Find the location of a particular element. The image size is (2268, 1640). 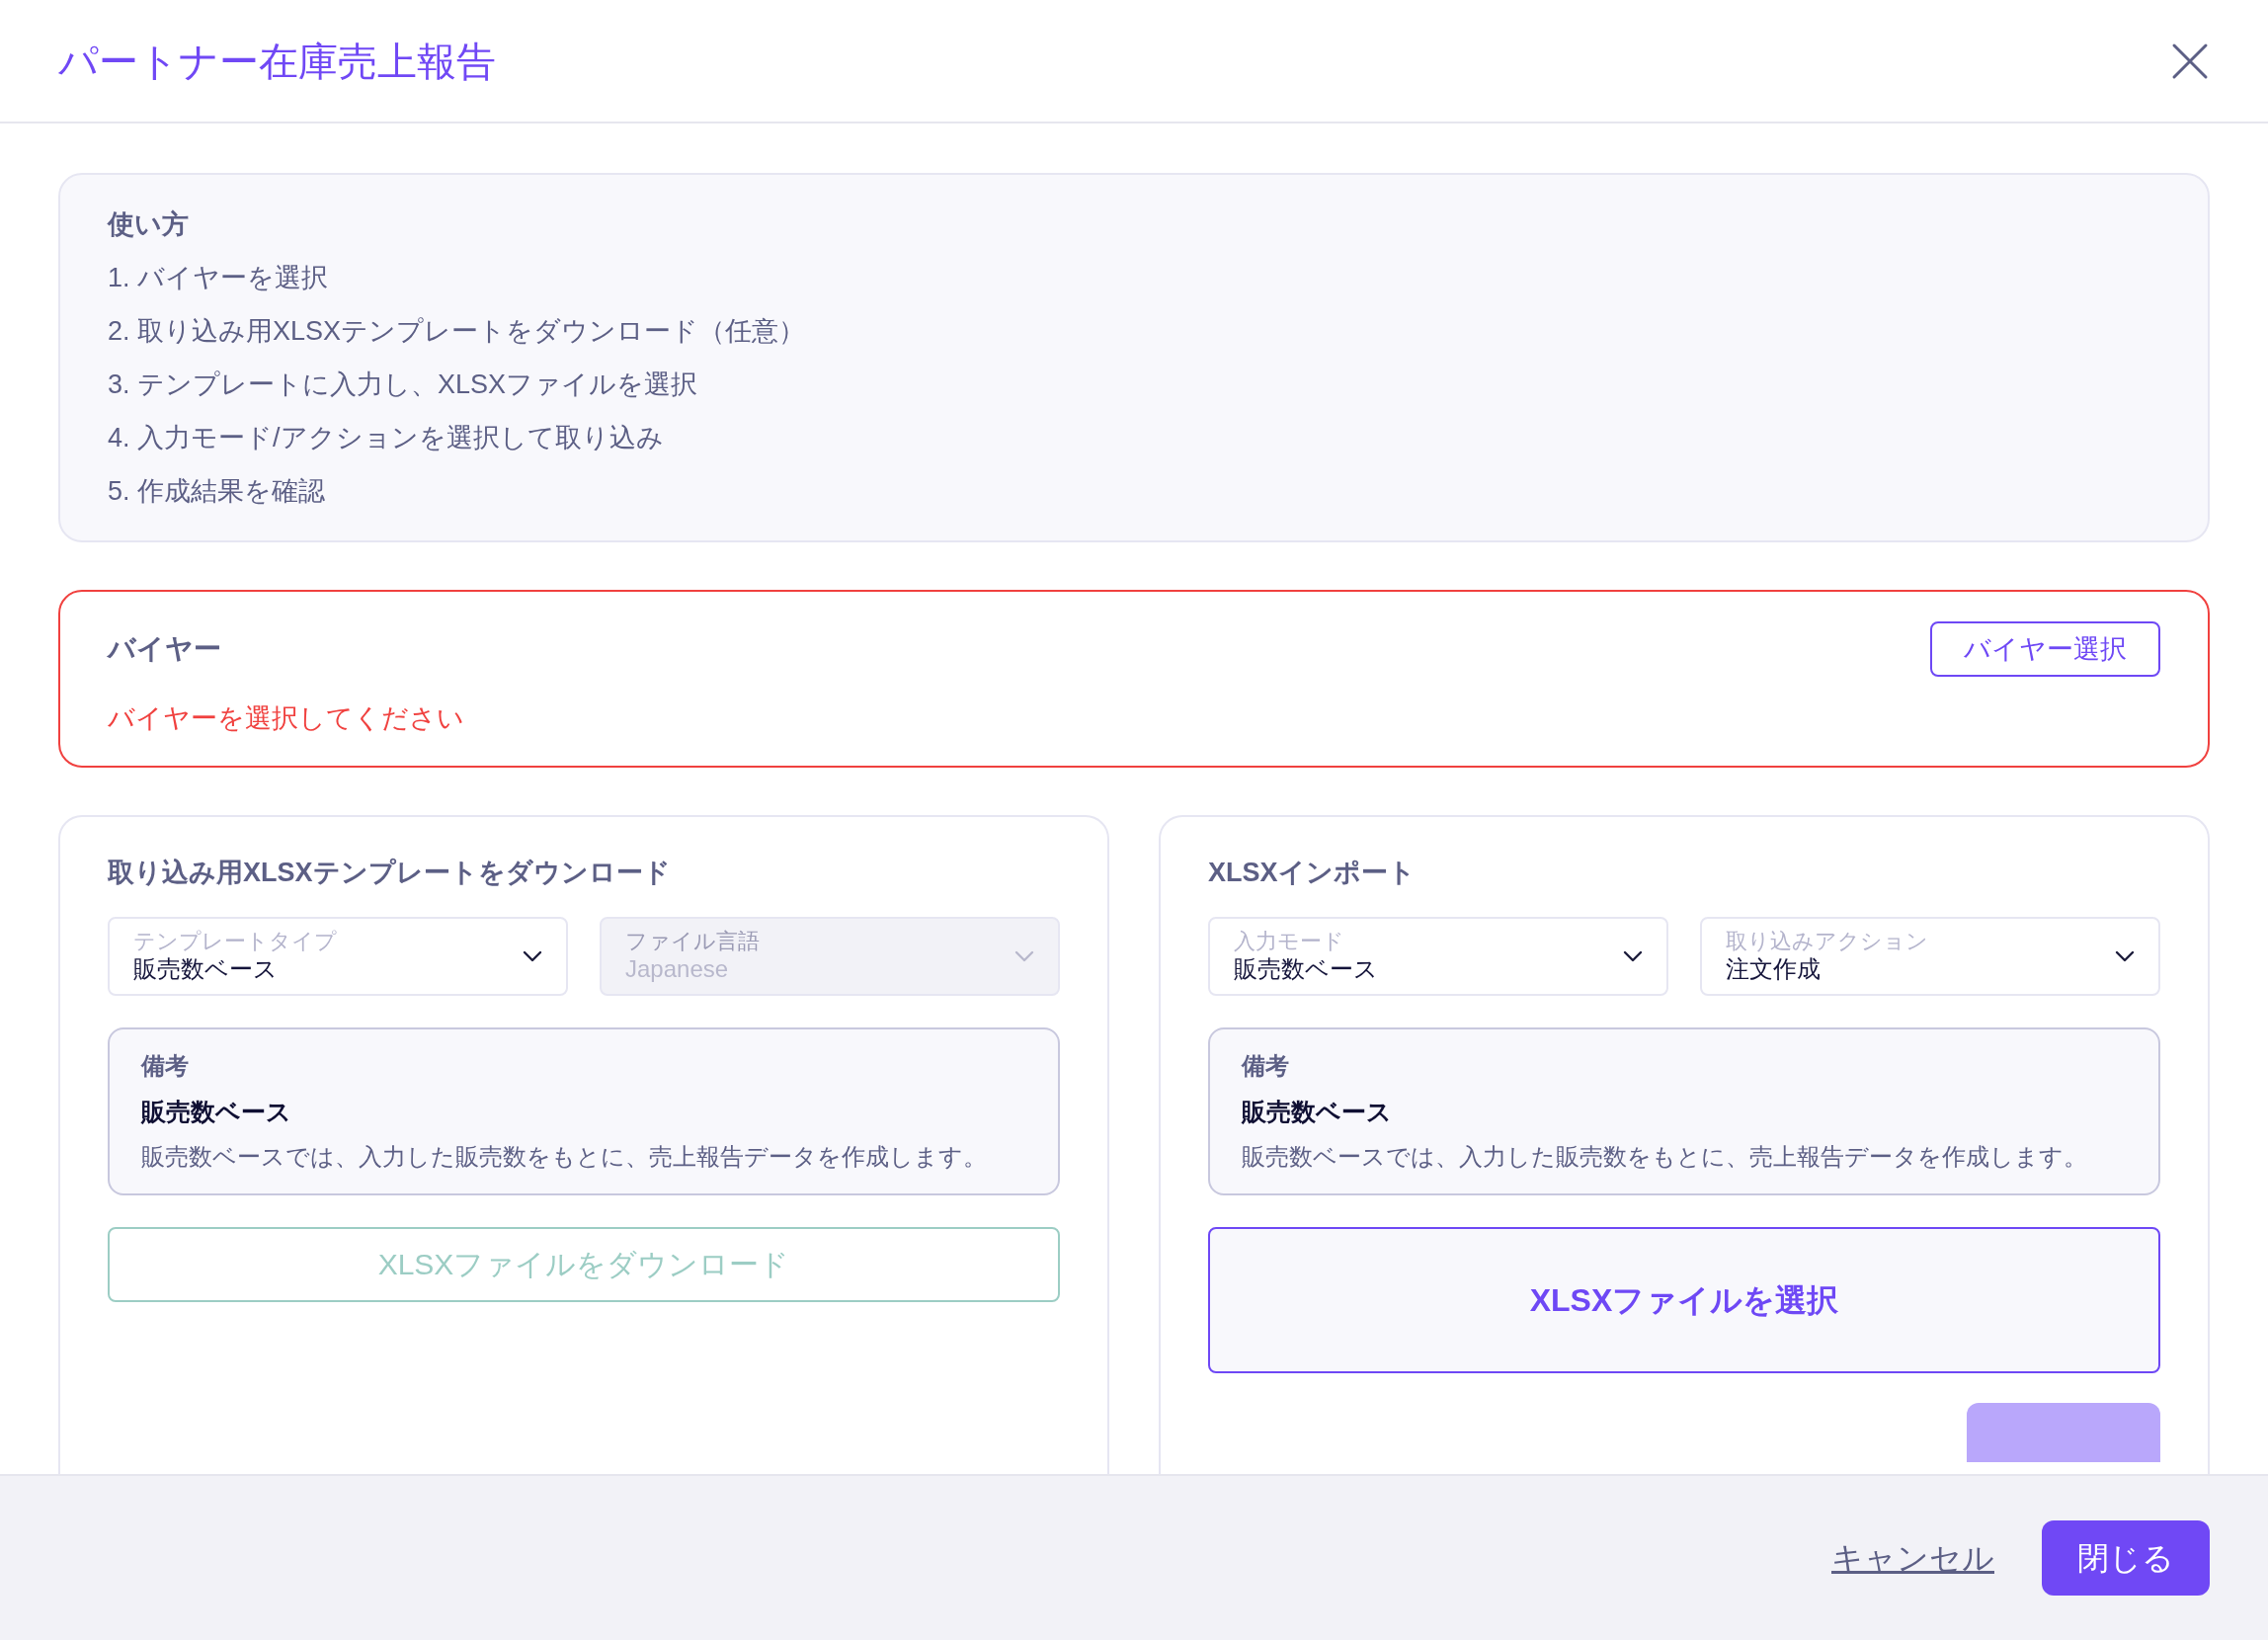

instruction-step: 4. 入力モード/アクションを選択して取り込み is located at coordinates (1134, 437).